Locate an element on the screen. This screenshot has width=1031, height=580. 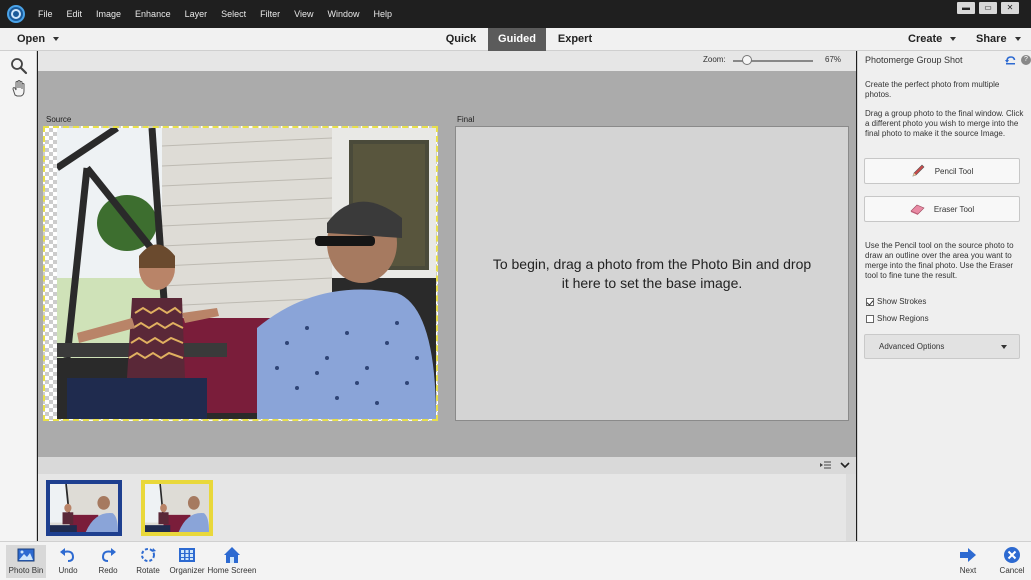
show-strokes-row: Show Strokes is located at coordinates (896, 301).